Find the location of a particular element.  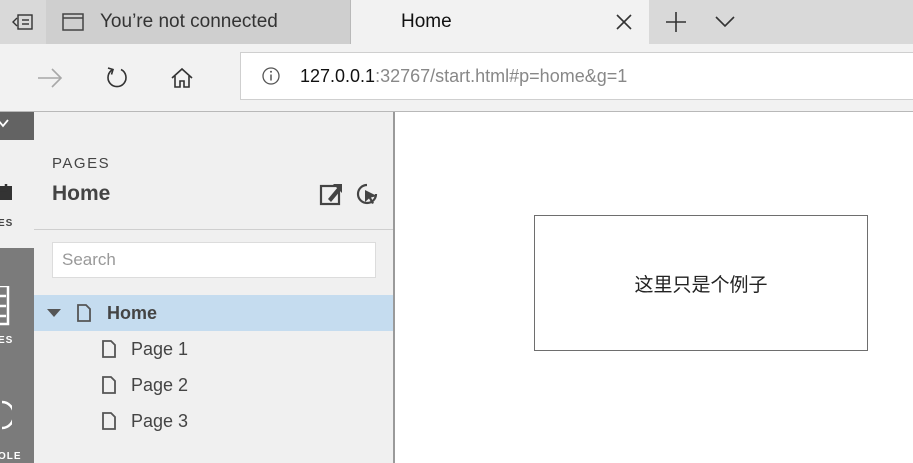

address-bar: 127.0.0.1:32767/start.html#p=home&g=1 is located at coordinates (576, 76).